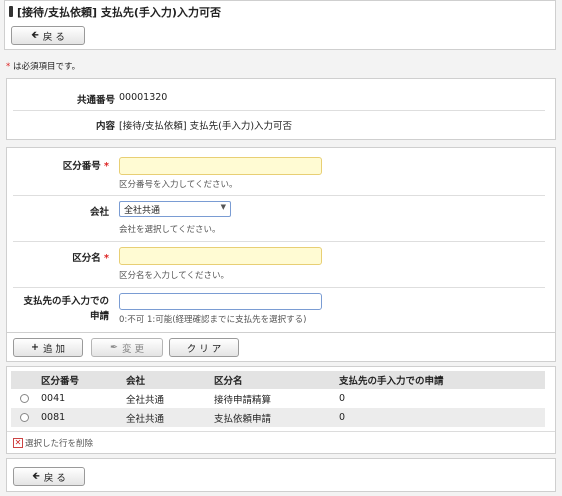 The height and width of the screenshot is (496, 562). I want to click on info-panel: 共通番号 00001320 内容 [接待/支払依頼] 支払先(手入力)入力可否, so click(281, 109).